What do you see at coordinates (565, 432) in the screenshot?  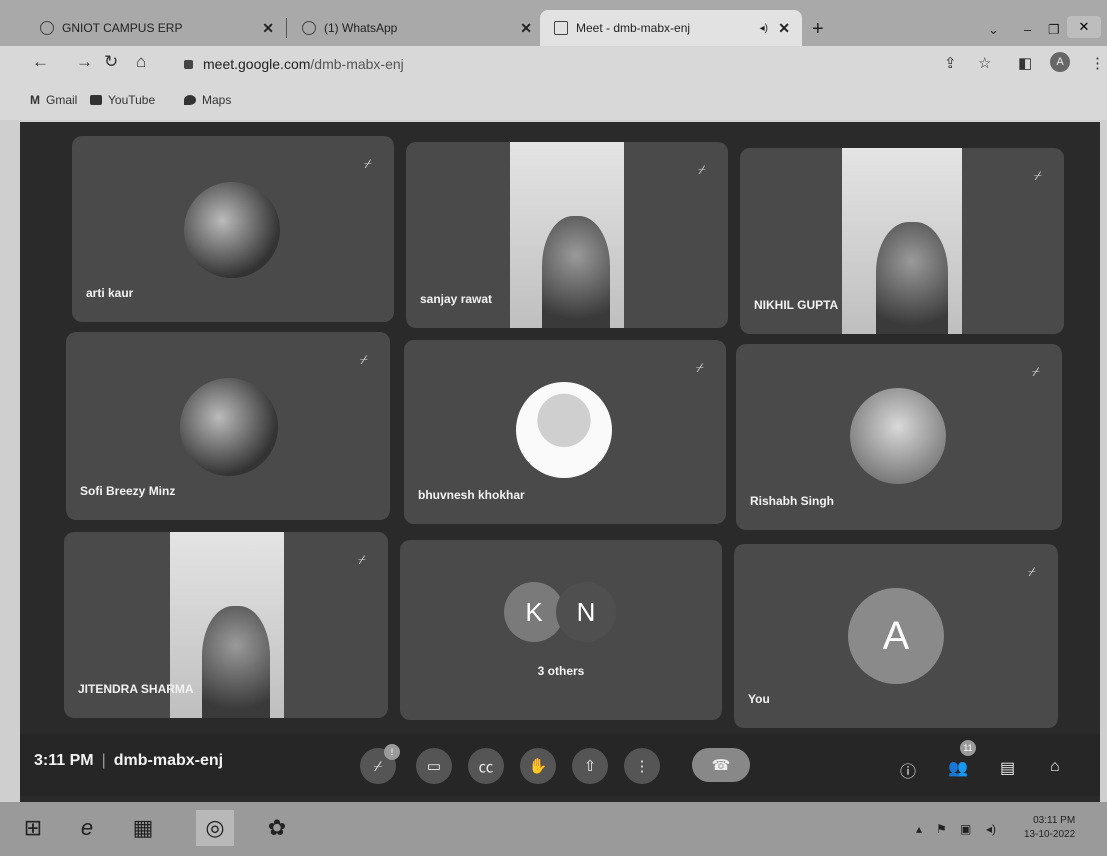 I see `participant-tile: ⌿ bhuvnesh khokhar` at bounding box center [565, 432].